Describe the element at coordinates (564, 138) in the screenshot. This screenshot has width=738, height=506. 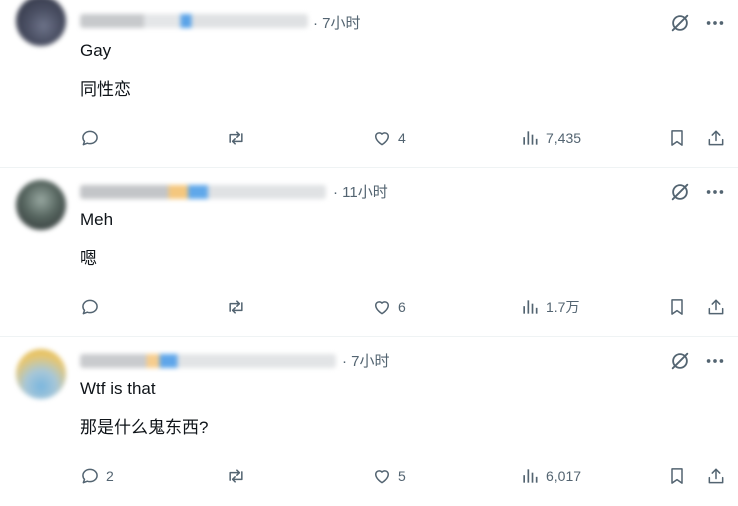
I see `view-count: 7,435` at that location.